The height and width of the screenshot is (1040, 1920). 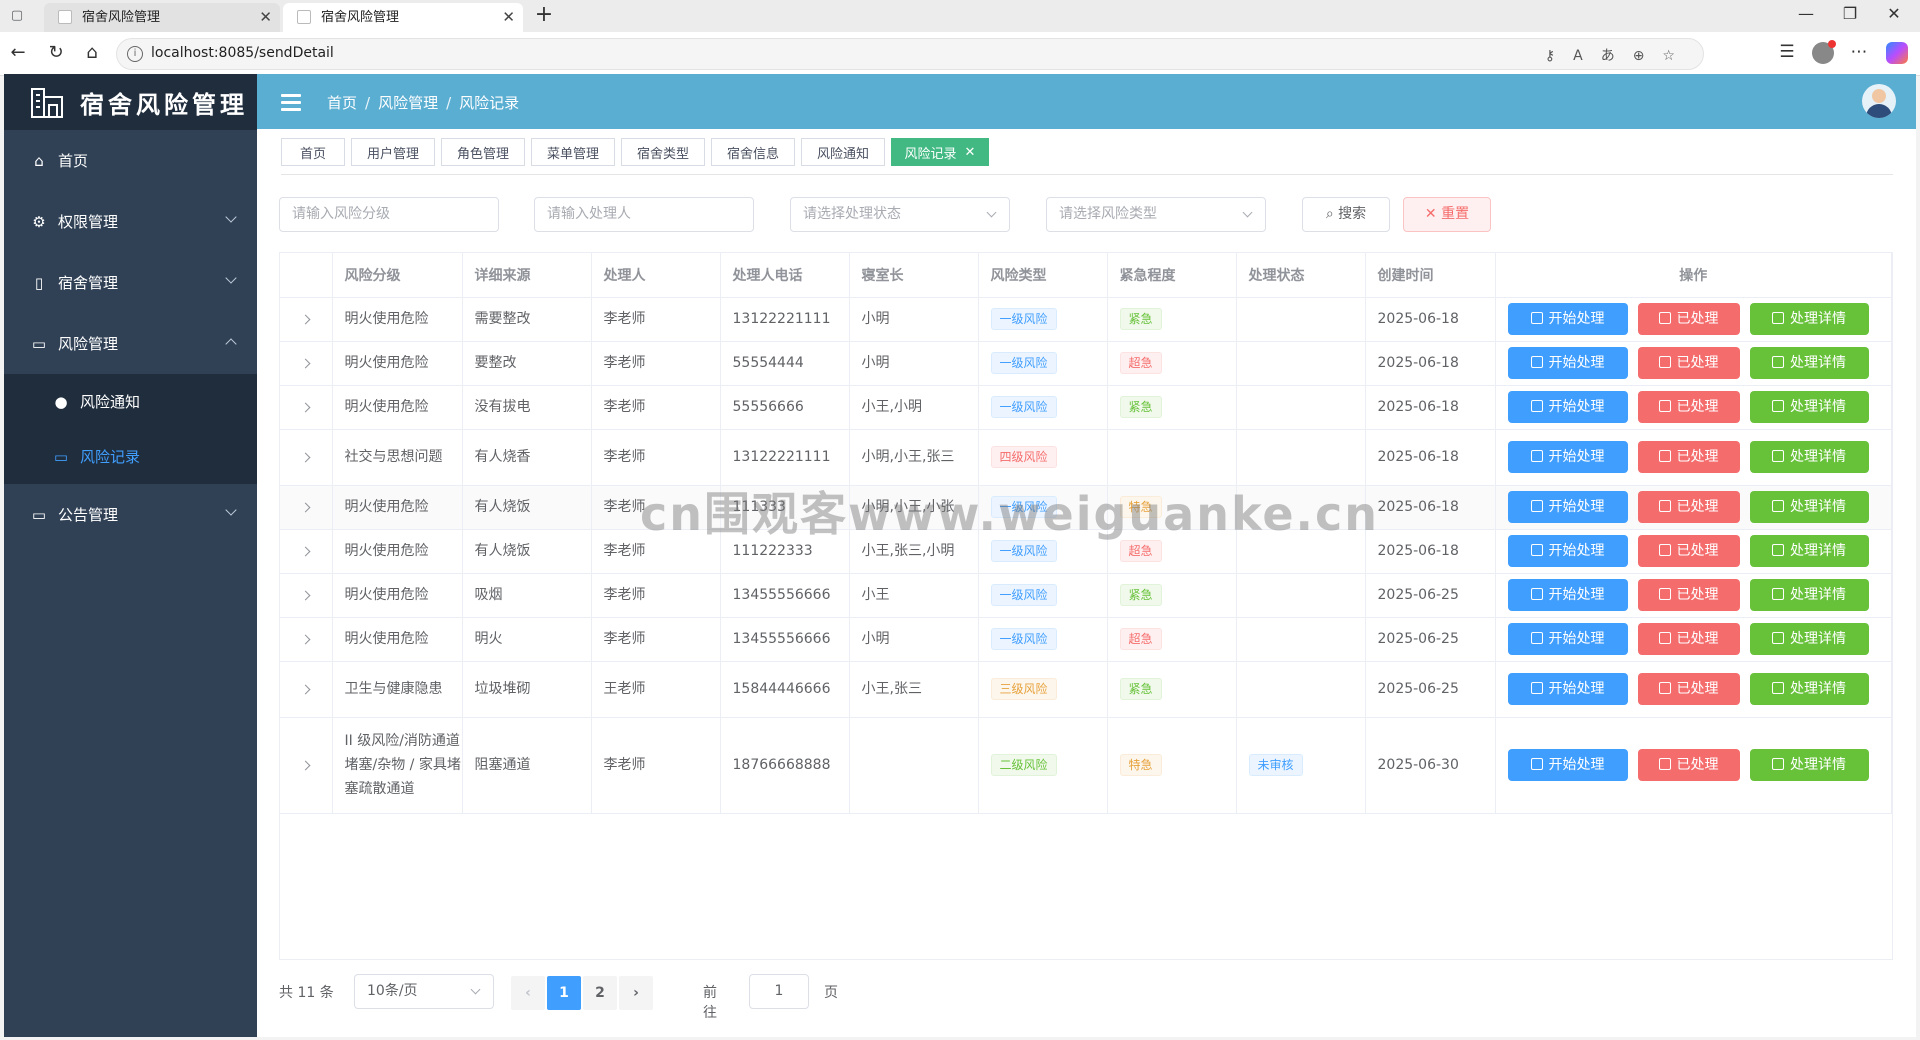 I want to click on reset-button: ✕ 重置, so click(x=1447, y=214).